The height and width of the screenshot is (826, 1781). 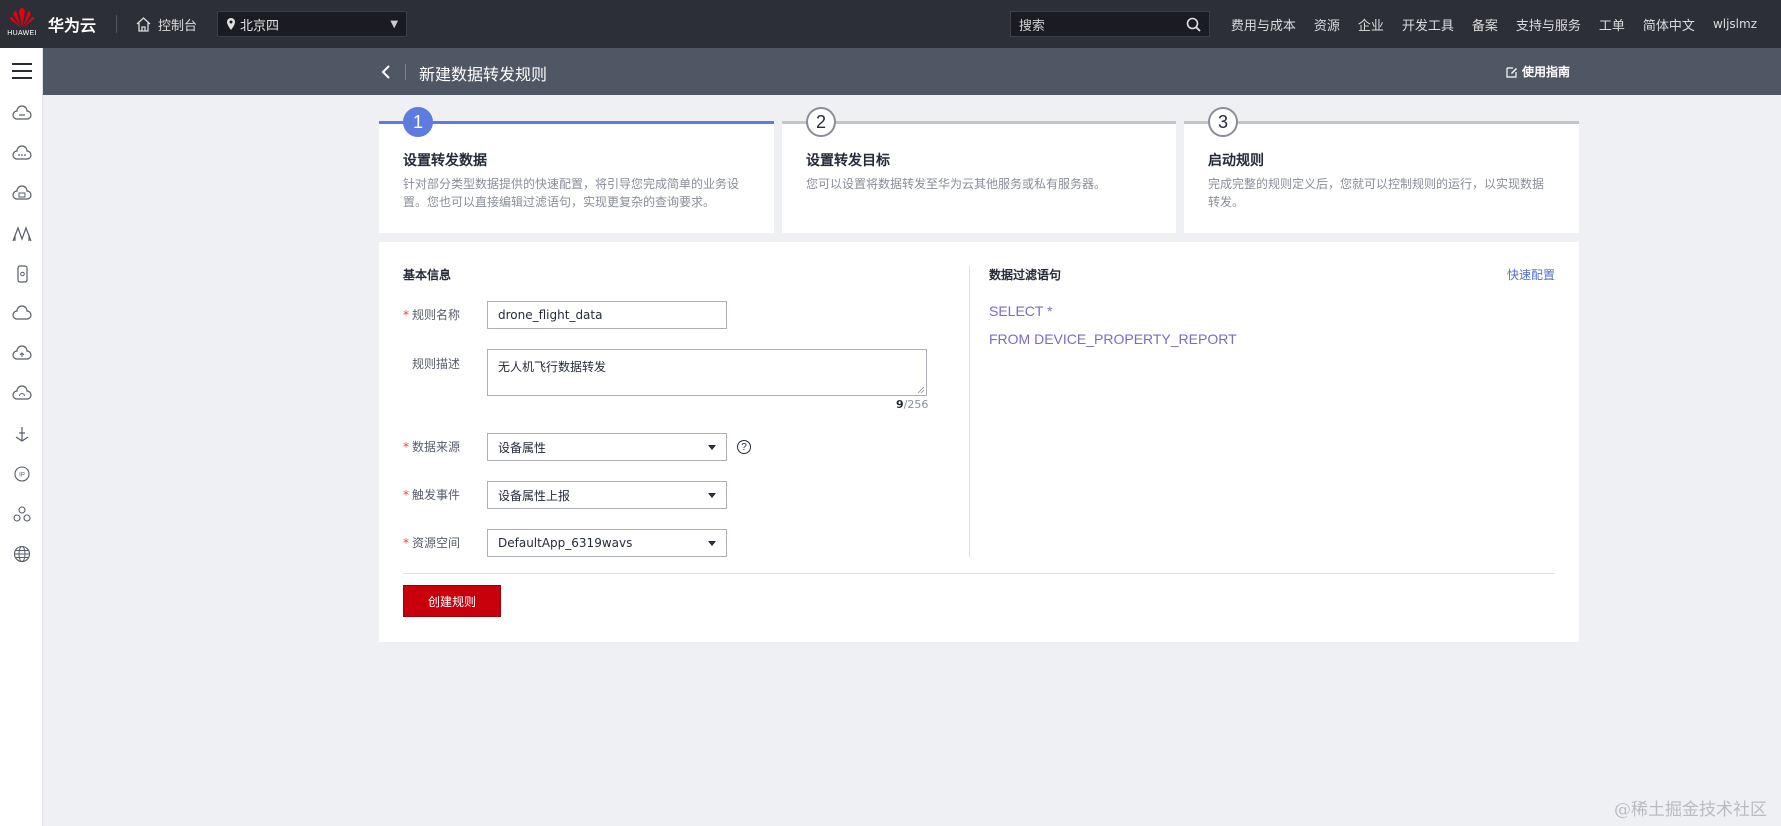 What do you see at coordinates (436, 364) in the screenshot?
I see `rule-description-label-text: 规则描述` at bounding box center [436, 364].